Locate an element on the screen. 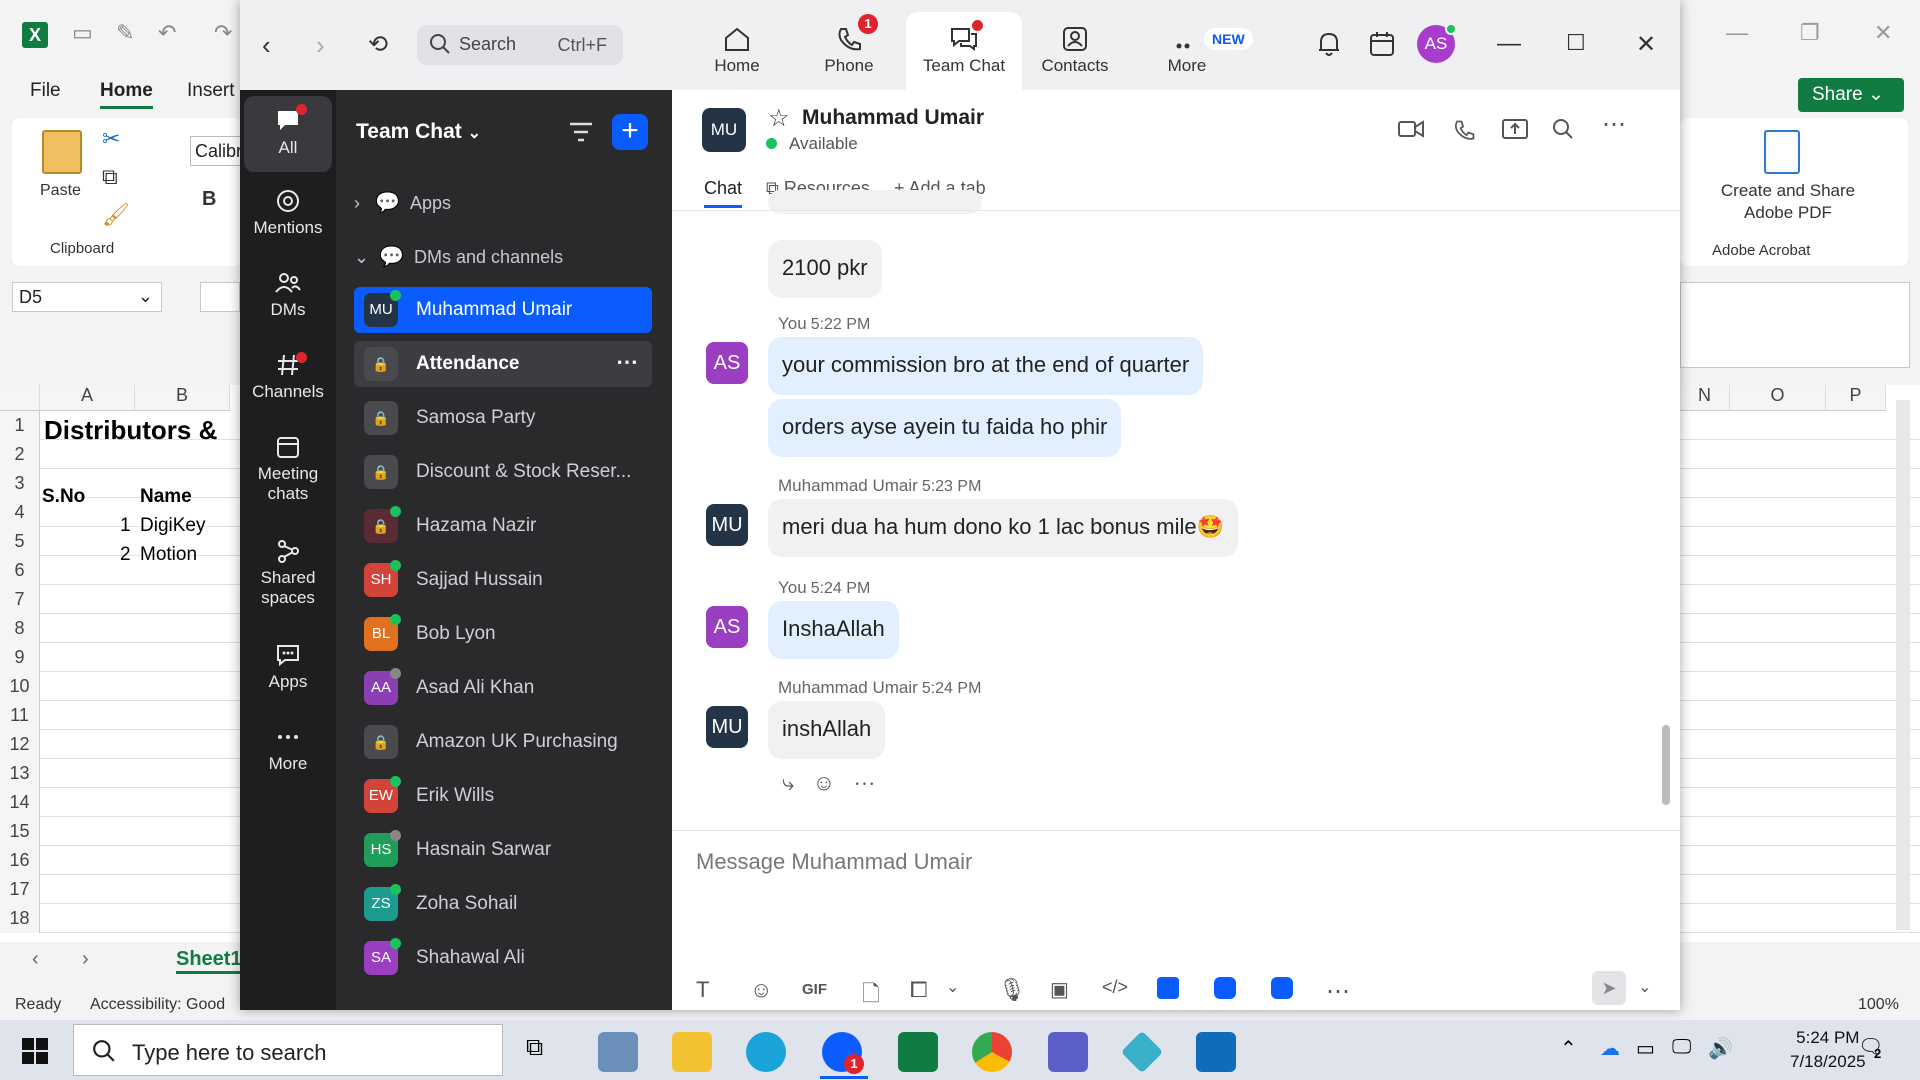 This screenshot has height=1080, width=1920. taskbar-clock: 5:24 PM 7/18/2025 is located at coordinates (1828, 1050).